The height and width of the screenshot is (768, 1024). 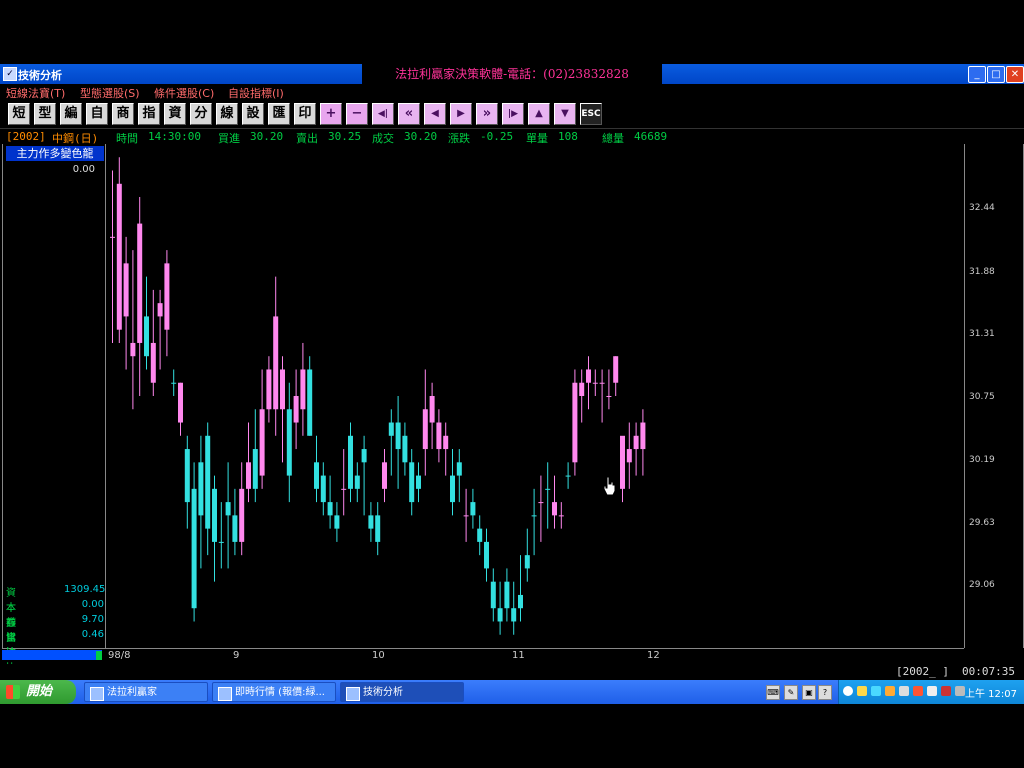 I want to click on page-back-button: «, so click(x=409, y=114).